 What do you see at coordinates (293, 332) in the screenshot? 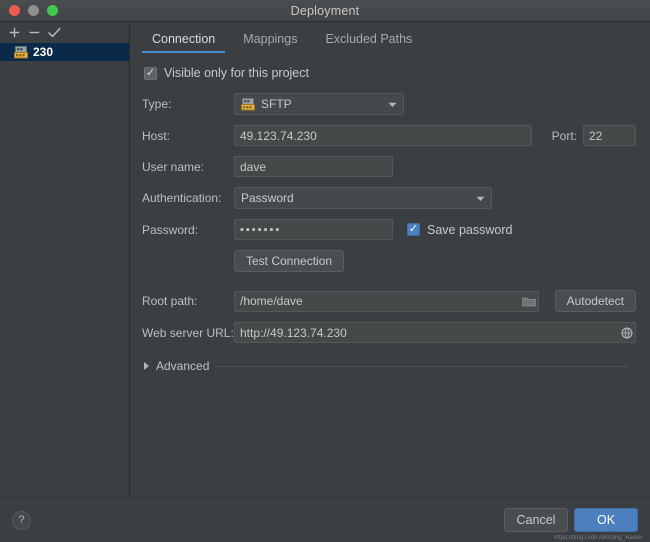
I see `web-server-url-value: http://49.123.74.230` at bounding box center [293, 332].